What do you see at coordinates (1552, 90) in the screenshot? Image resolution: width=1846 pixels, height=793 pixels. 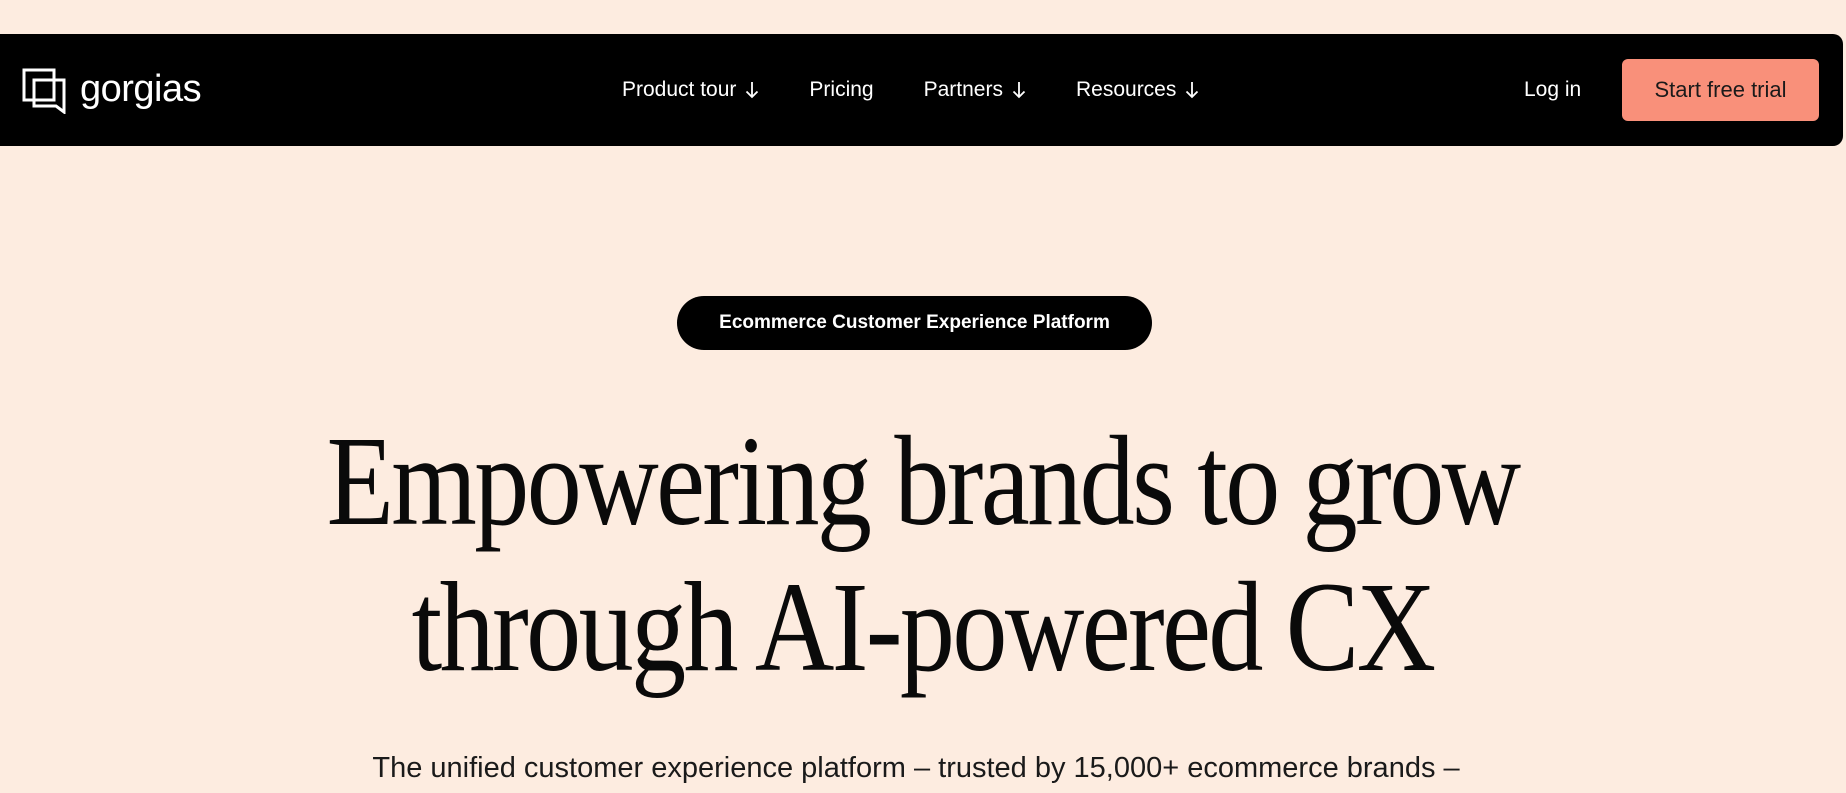 I see `login-link: Log in` at bounding box center [1552, 90].